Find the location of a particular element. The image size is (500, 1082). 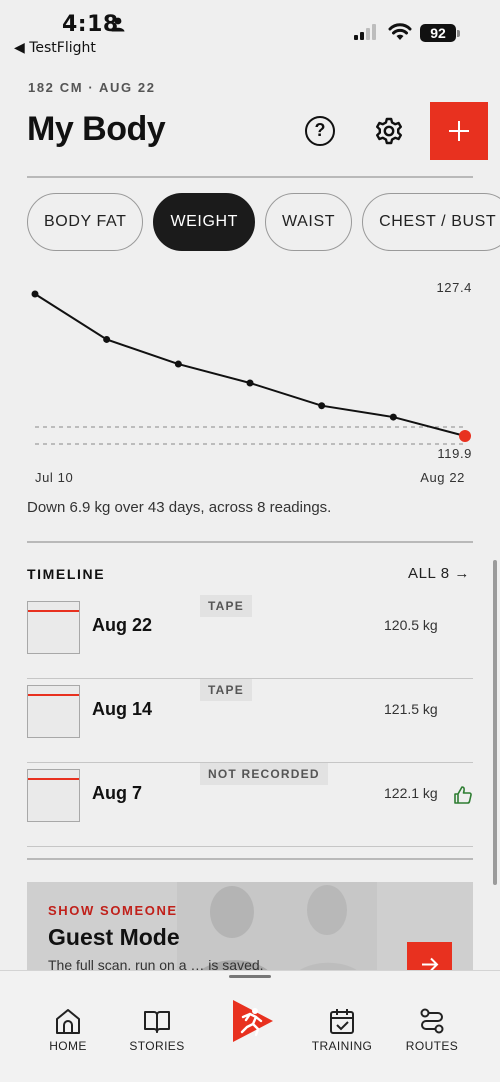

nav-home-label: HOME is located at coordinates (68, 1046).